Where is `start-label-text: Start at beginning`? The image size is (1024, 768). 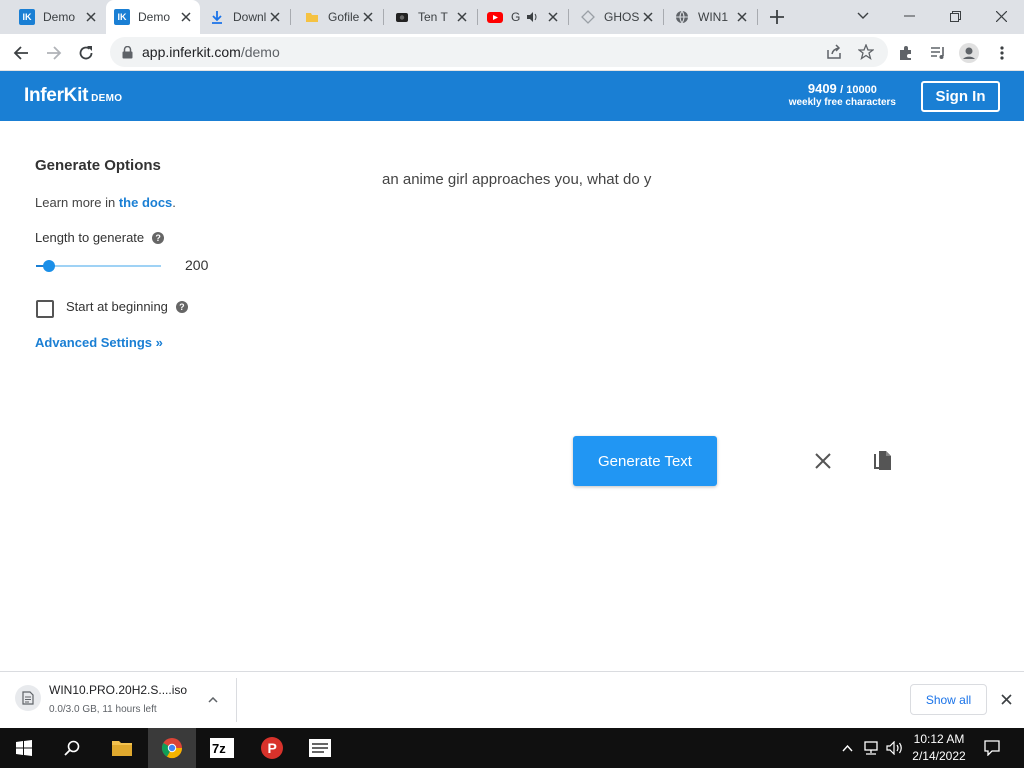
start-label-text: Start at beginning is located at coordinates (117, 306).